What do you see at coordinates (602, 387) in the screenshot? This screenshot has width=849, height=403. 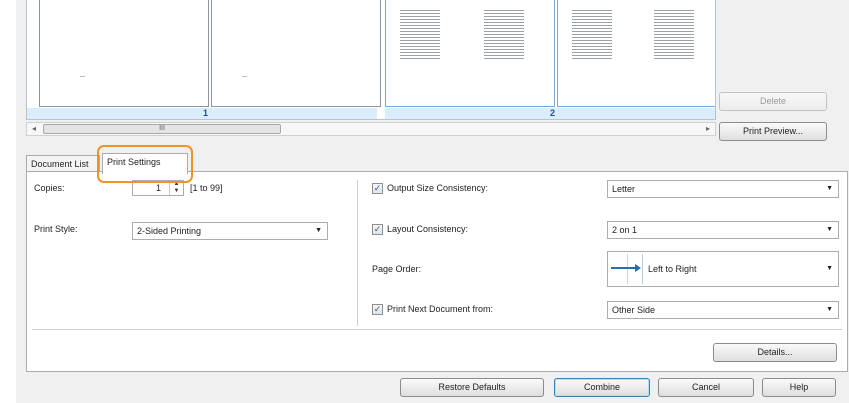 I see `combine-button: Combine` at bounding box center [602, 387].